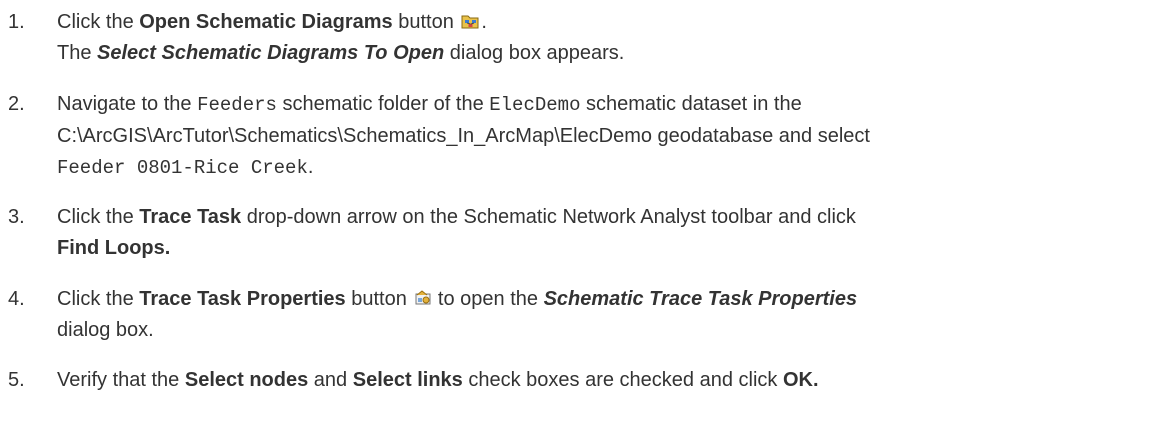 The width and height of the screenshot is (1155, 423). Describe the element at coordinates (488, 299) in the screenshot. I see `text: to open the` at that location.